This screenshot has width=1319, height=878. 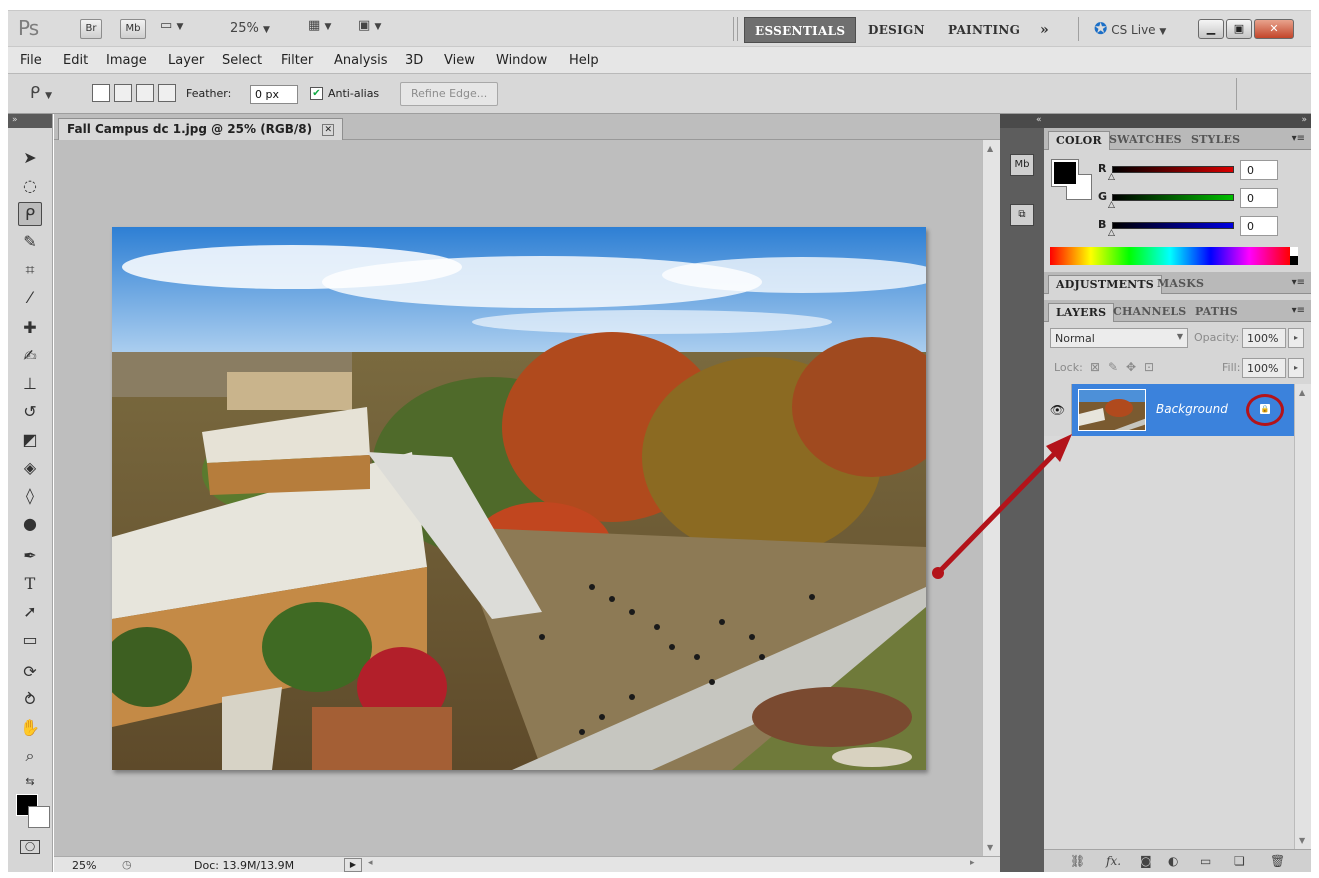 I want to click on menu-select: Select, so click(x=242, y=60).